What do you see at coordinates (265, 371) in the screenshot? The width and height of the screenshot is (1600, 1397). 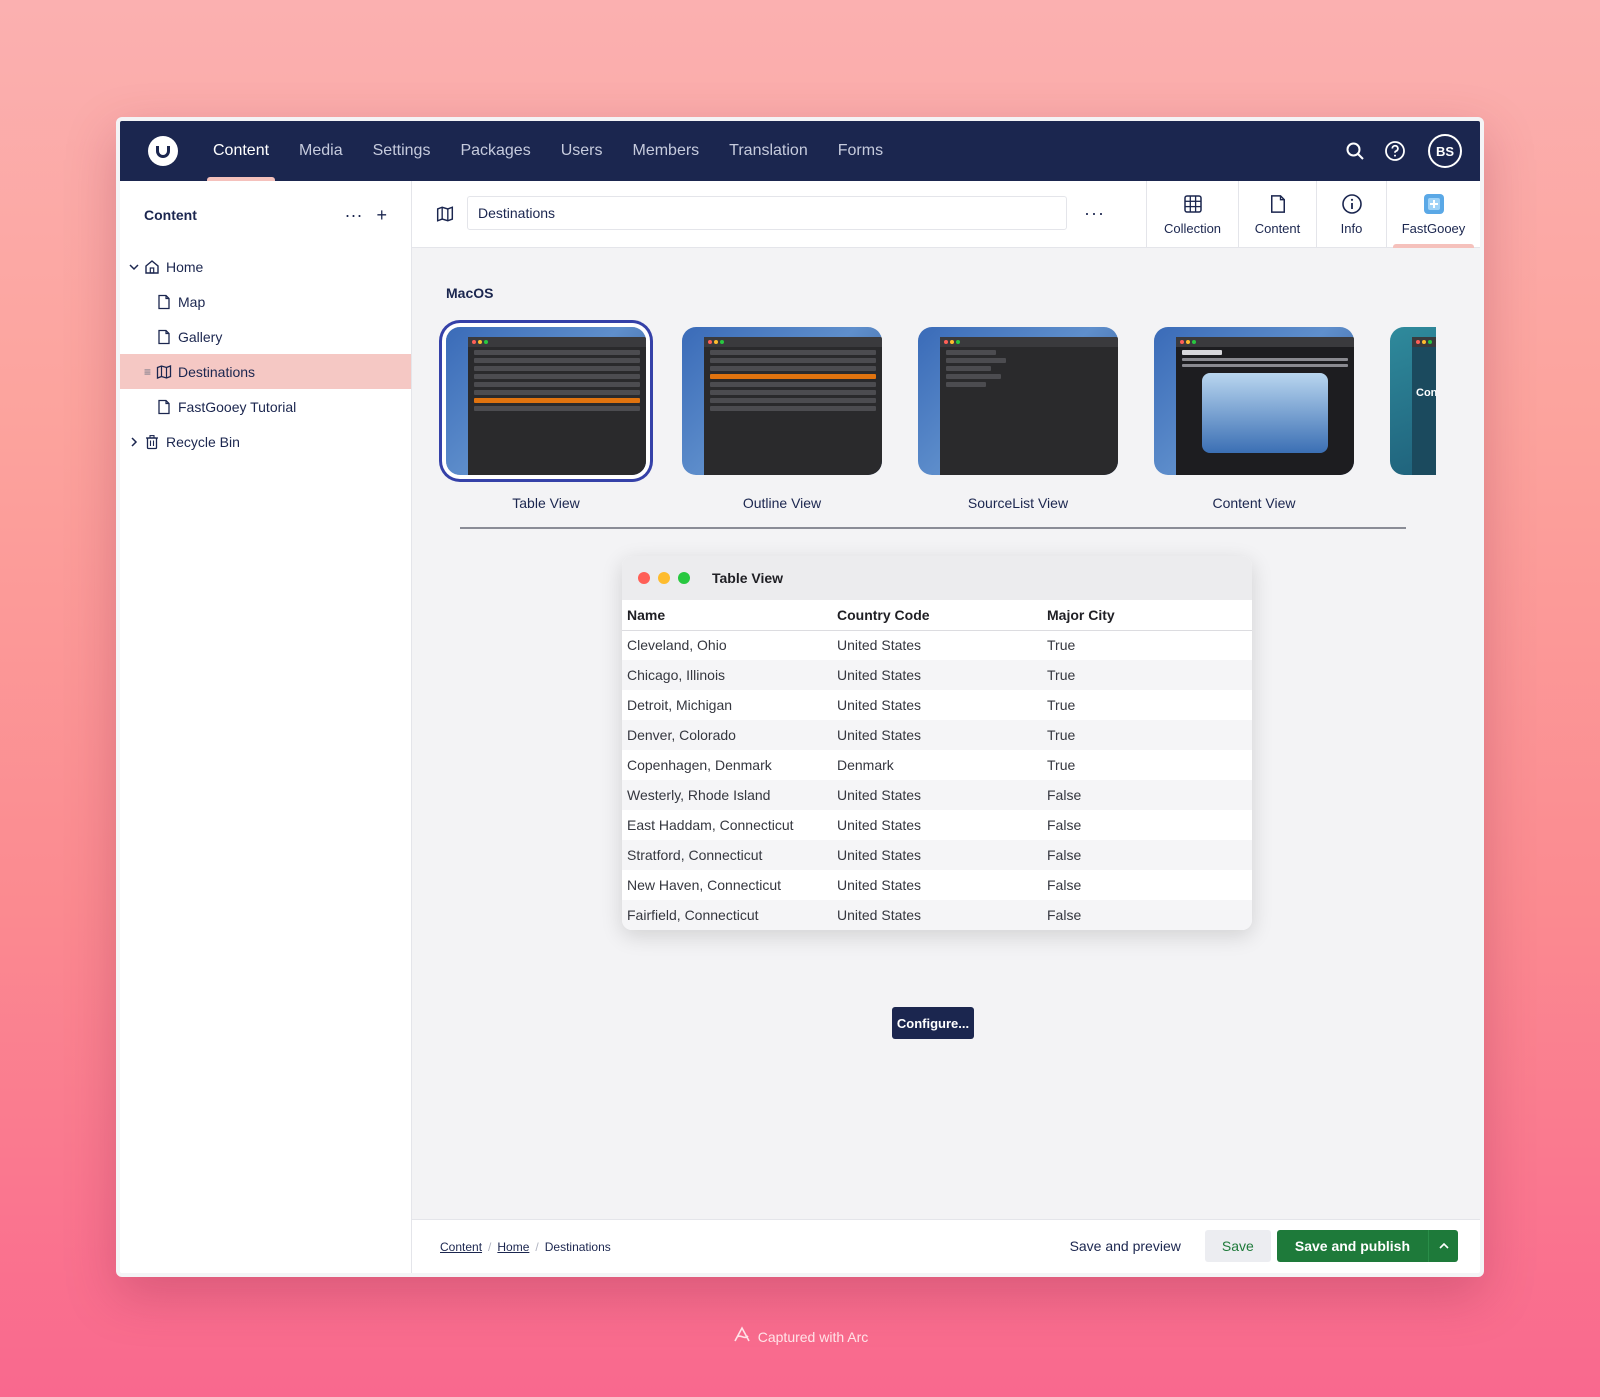 I see `tree-item-destinations: ≡ Destinations` at bounding box center [265, 371].